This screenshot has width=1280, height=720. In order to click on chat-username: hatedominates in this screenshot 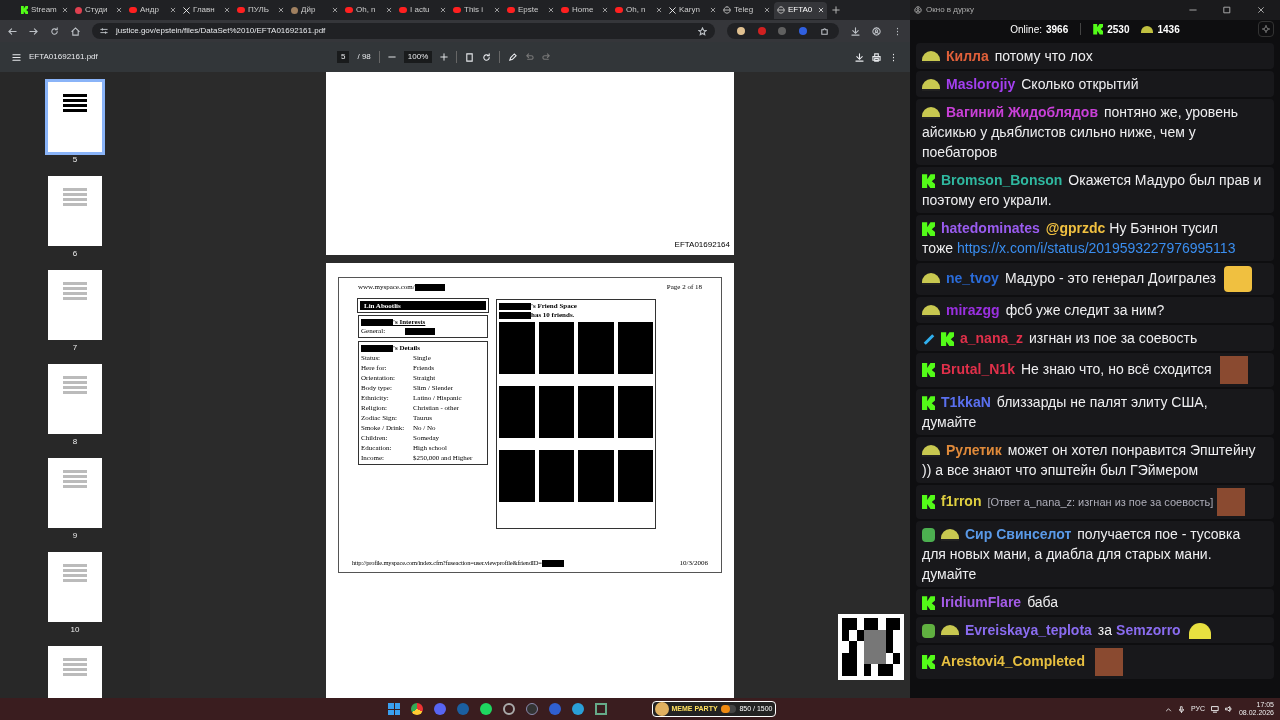, I will do `click(990, 228)`.